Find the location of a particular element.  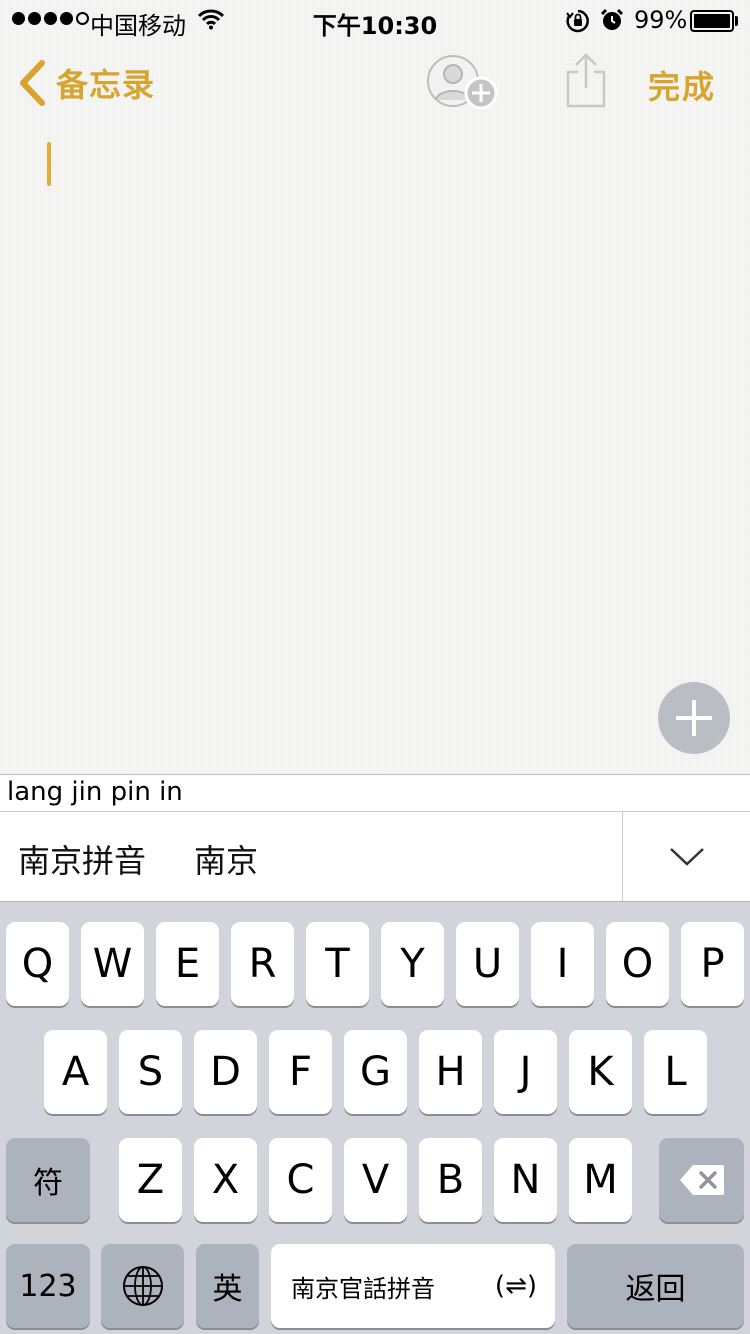

alarm-icon is located at coordinates (612, 22).